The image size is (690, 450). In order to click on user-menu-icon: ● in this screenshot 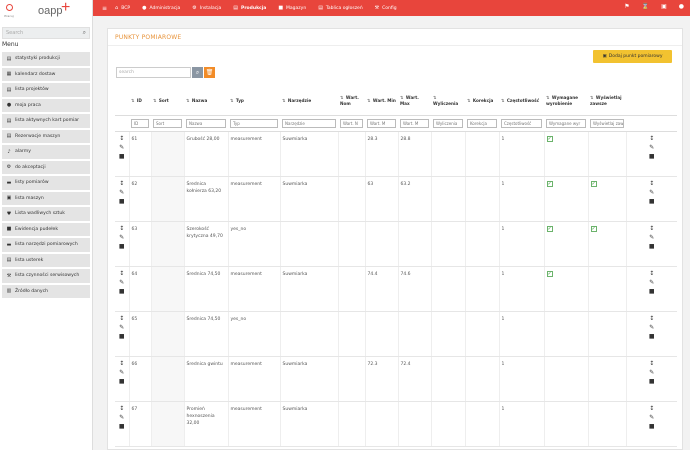, I will do `click(681, 6)`.